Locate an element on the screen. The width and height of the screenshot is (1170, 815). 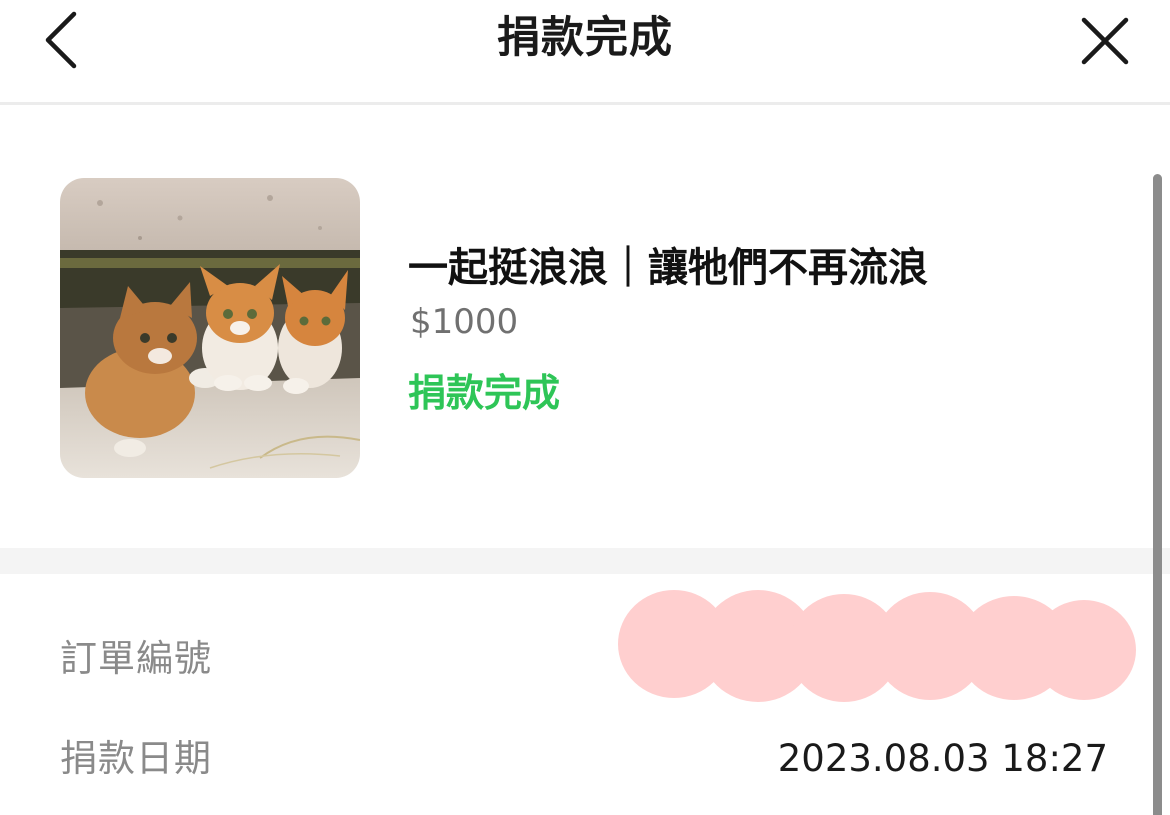
order-number-label: 訂單編號 is located at coordinates (136, 658).